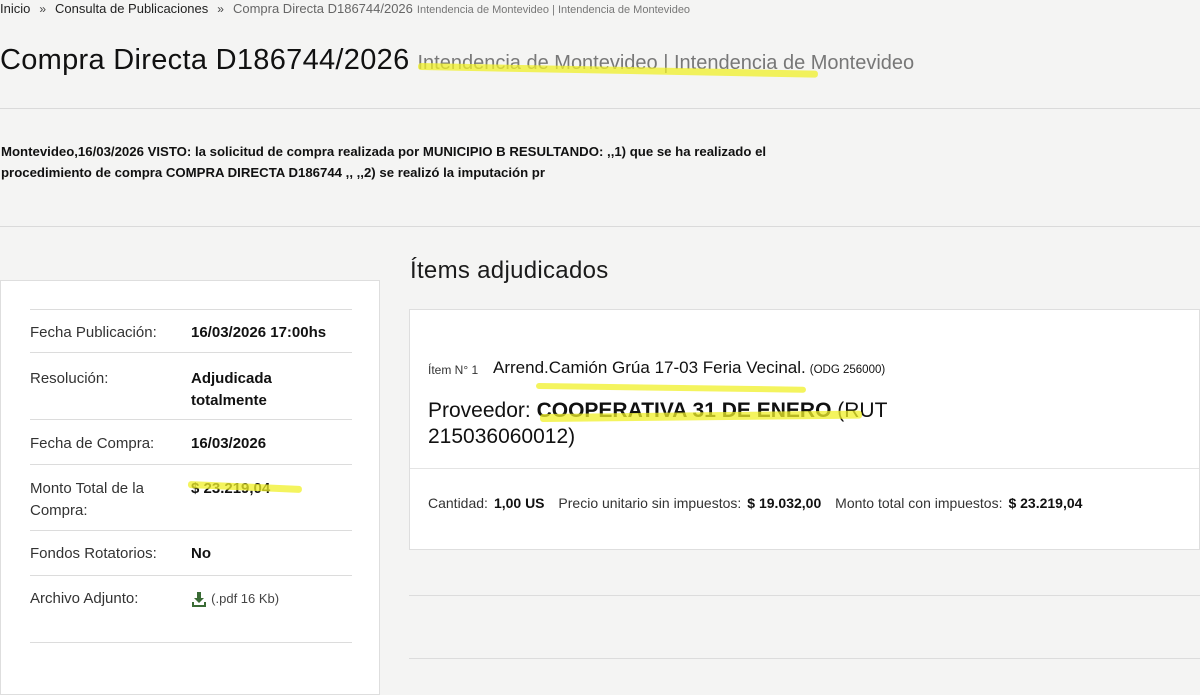  Describe the element at coordinates (458, 503) in the screenshot. I see `cantidad-label: Cantidad:` at that location.